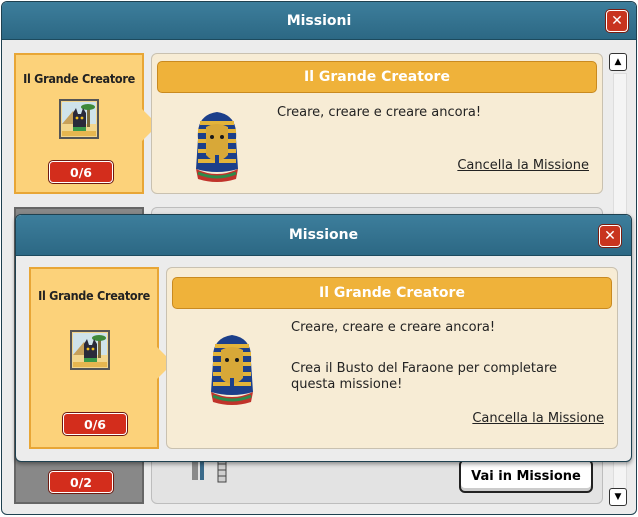  I want to click on scroll-up-icon: ▲, so click(618, 62).